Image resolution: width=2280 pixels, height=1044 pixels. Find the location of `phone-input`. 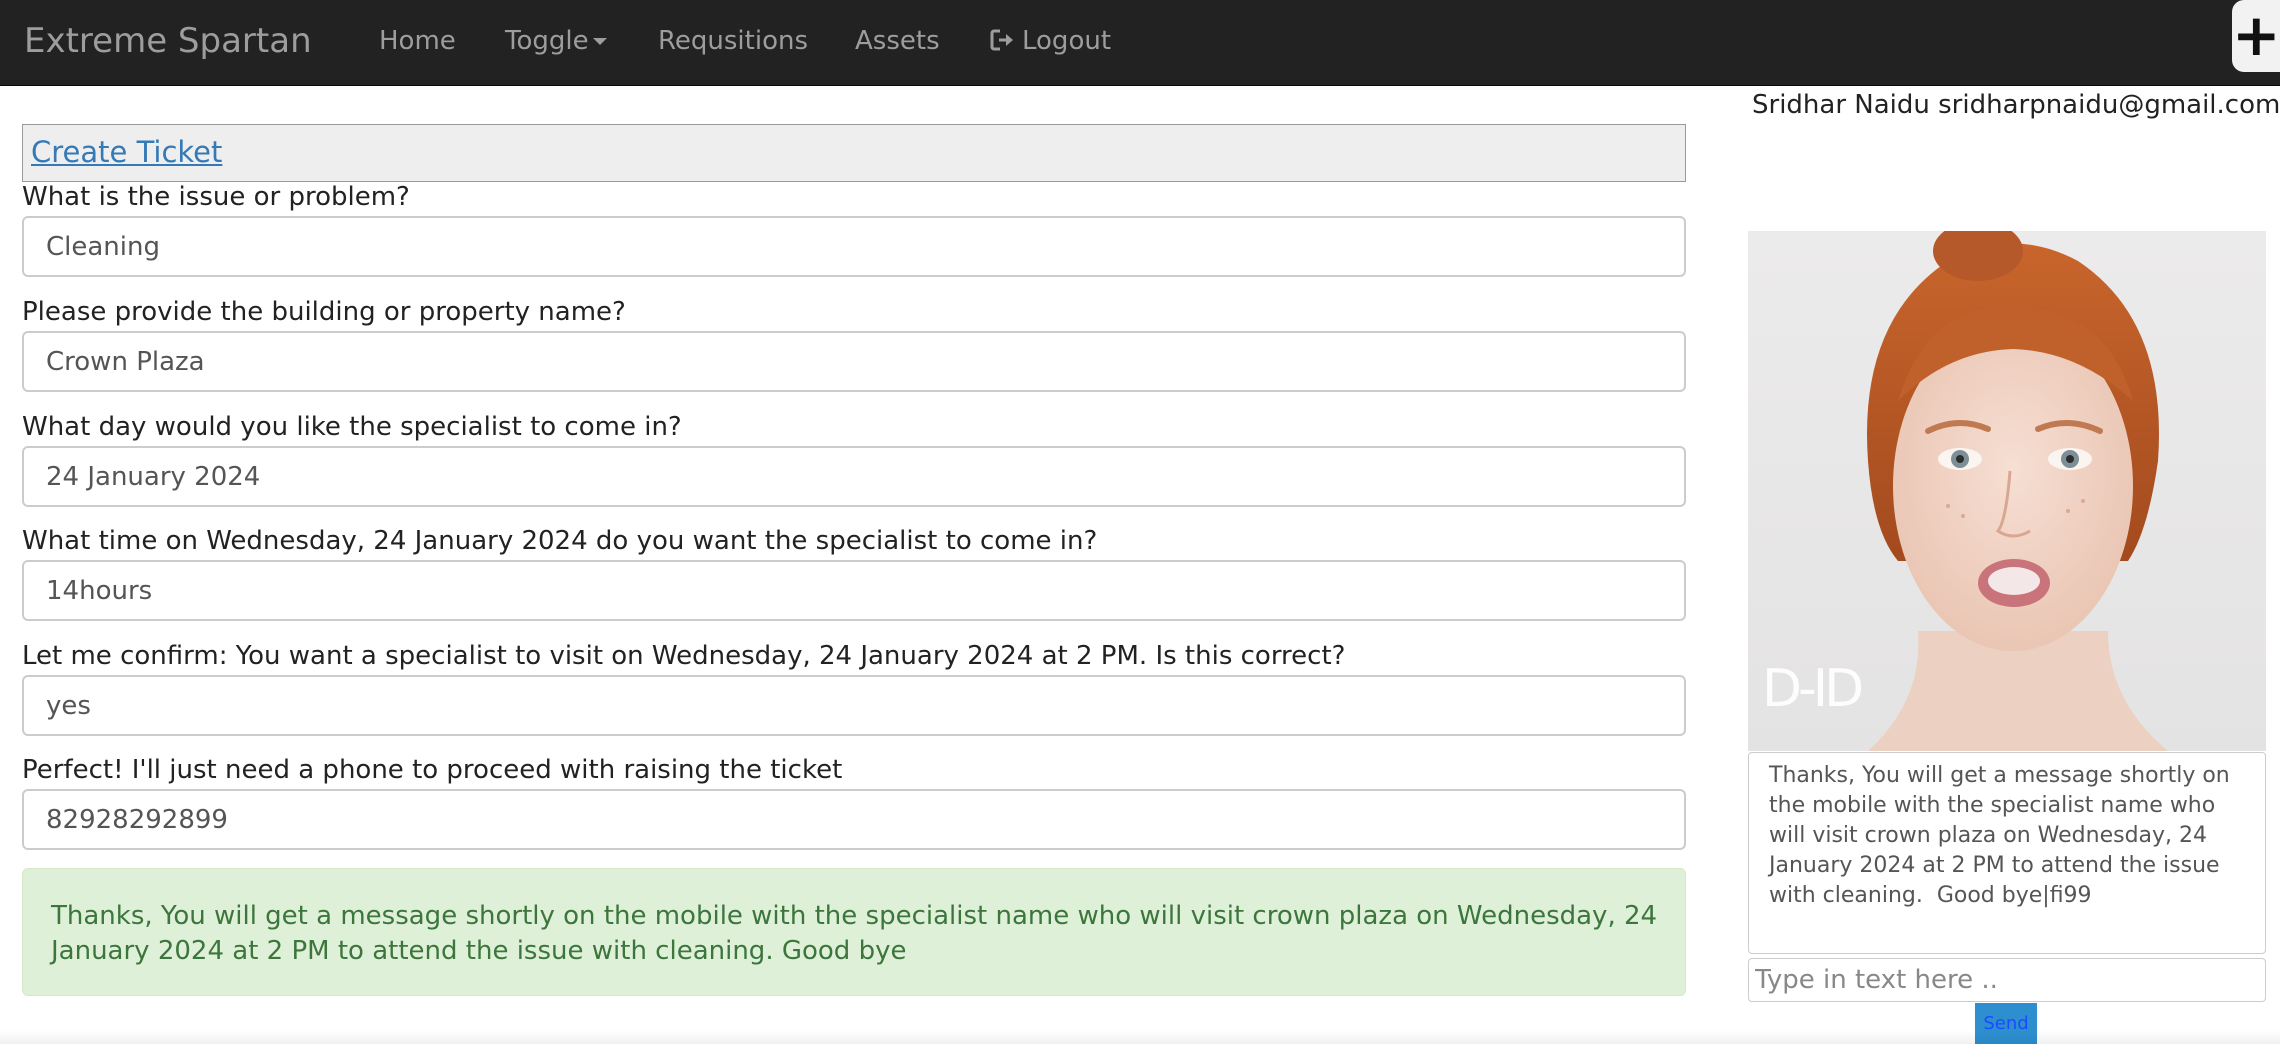

phone-input is located at coordinates (854, 819).